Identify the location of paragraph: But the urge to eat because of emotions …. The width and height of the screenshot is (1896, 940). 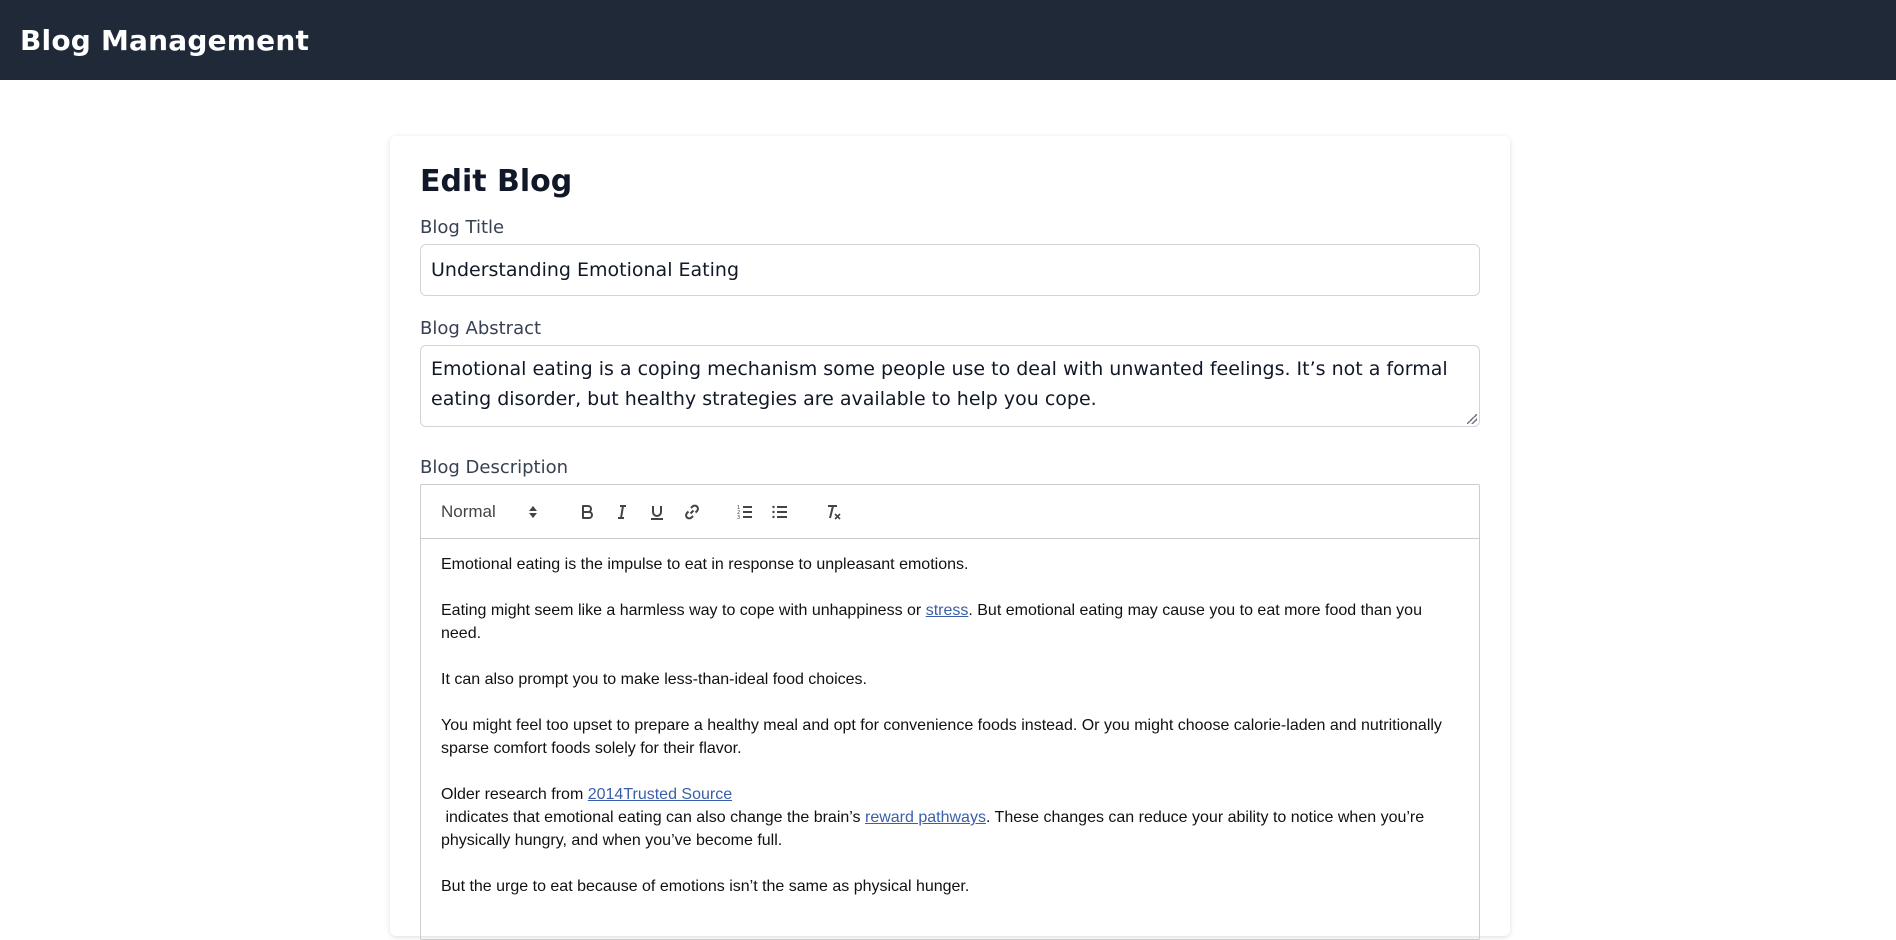
(705, 886).